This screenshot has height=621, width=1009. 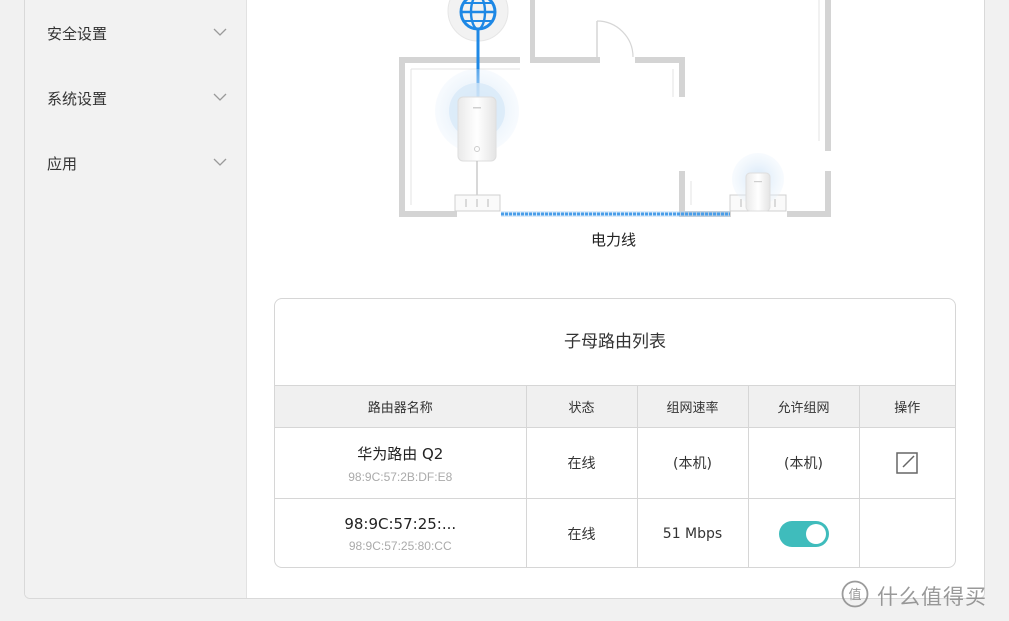 What do you see at coordinates (581, 406) in the screenshot?
I see `column-header-status: 状态` at bounding box center [581, 406].